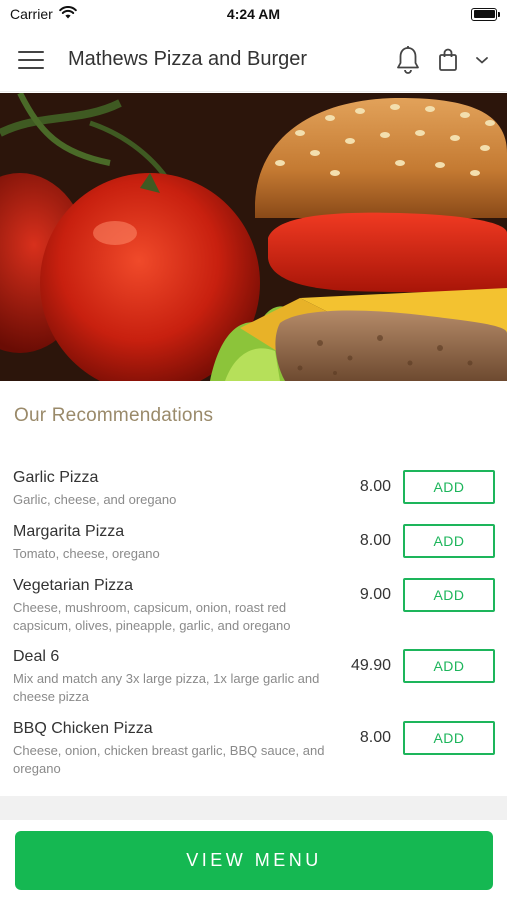 This screenshot has width=507, height=900. What do you see at coordinates (114, 415) in the screenshot?
I see `section-title: Our Recommendations` at bounding box center [114, 415].